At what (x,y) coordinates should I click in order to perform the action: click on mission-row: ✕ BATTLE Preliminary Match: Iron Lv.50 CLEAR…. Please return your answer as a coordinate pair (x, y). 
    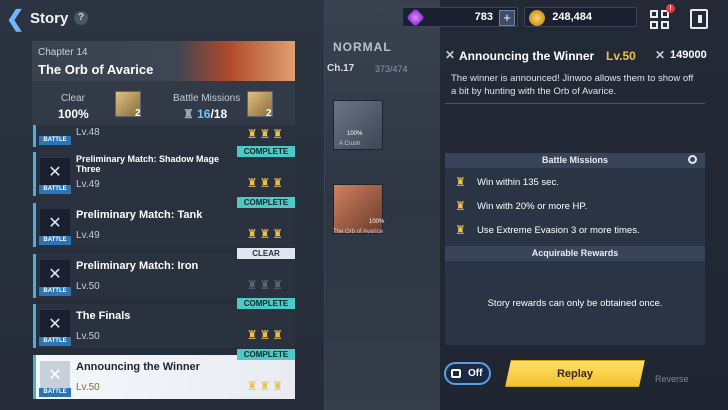
    Looking at the image, I should click on (164, 273).